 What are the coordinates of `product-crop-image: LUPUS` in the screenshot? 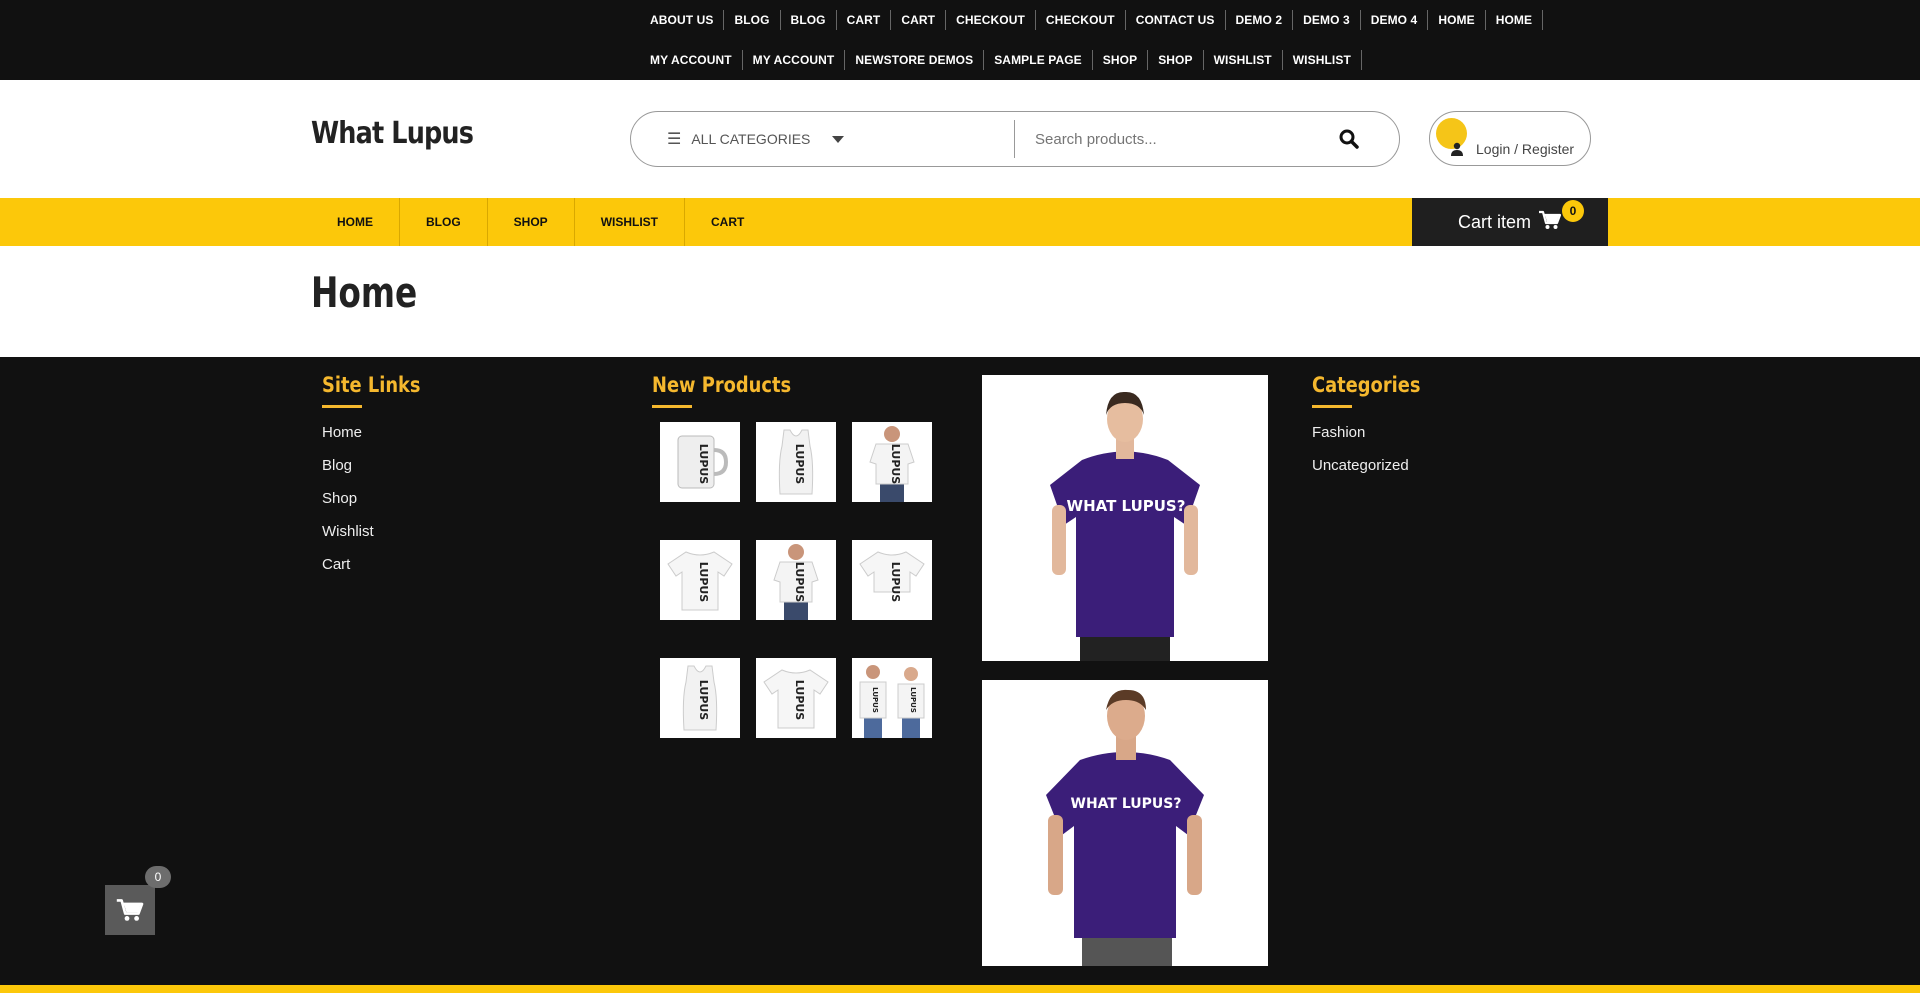 It's located at (892, 577).